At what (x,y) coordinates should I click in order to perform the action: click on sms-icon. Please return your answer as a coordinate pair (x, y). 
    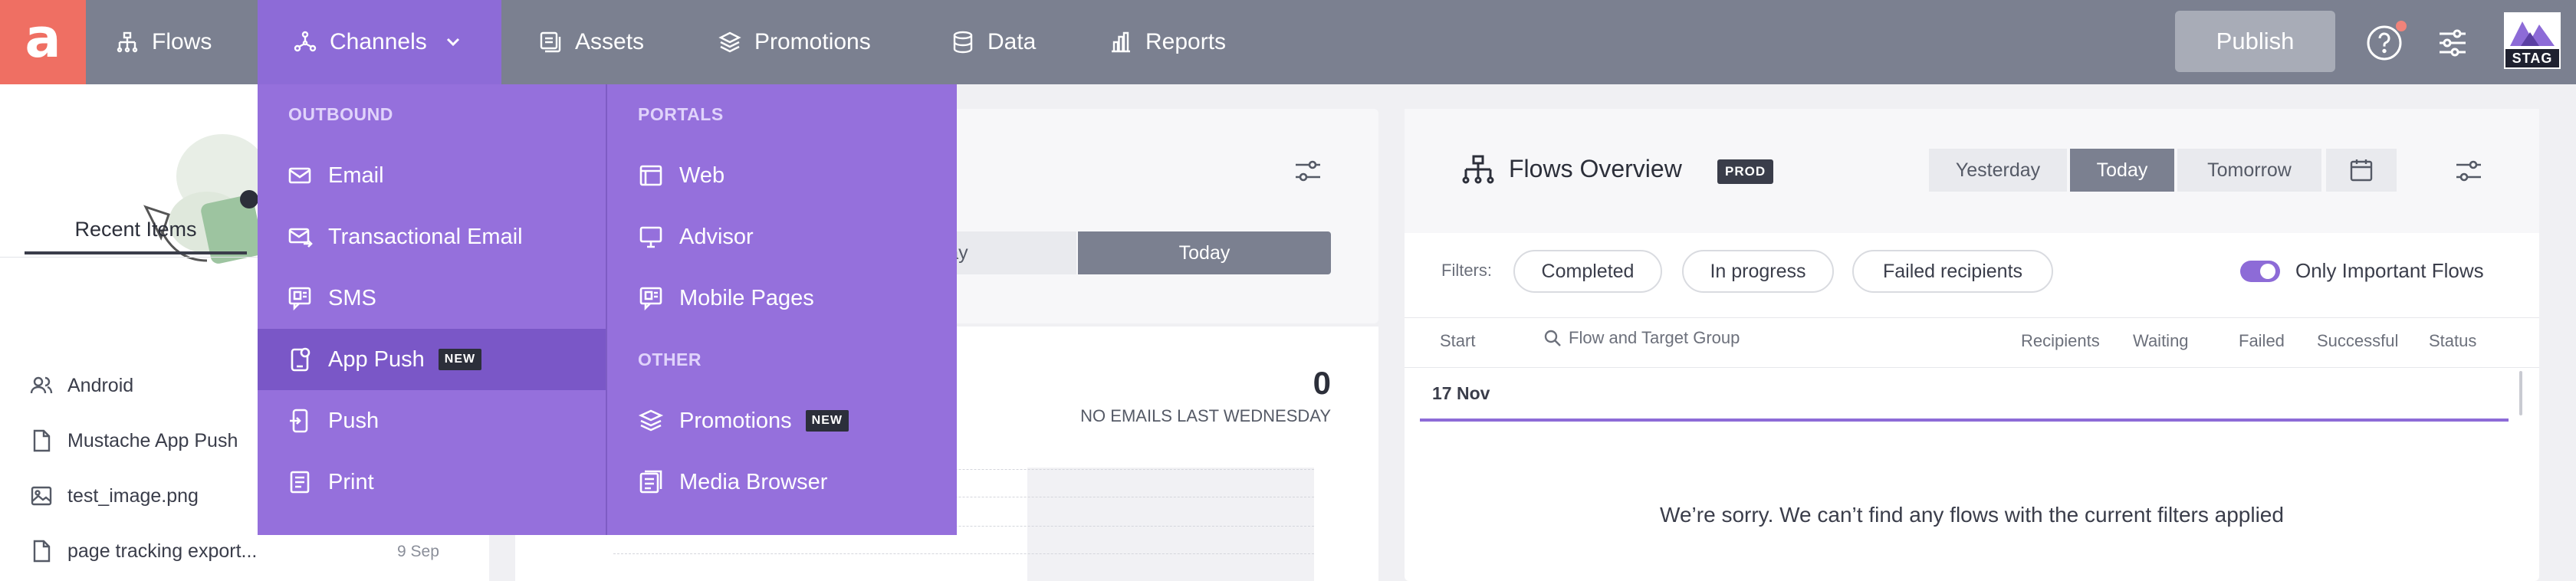
    Looking at the image, I should click on (300, 298).